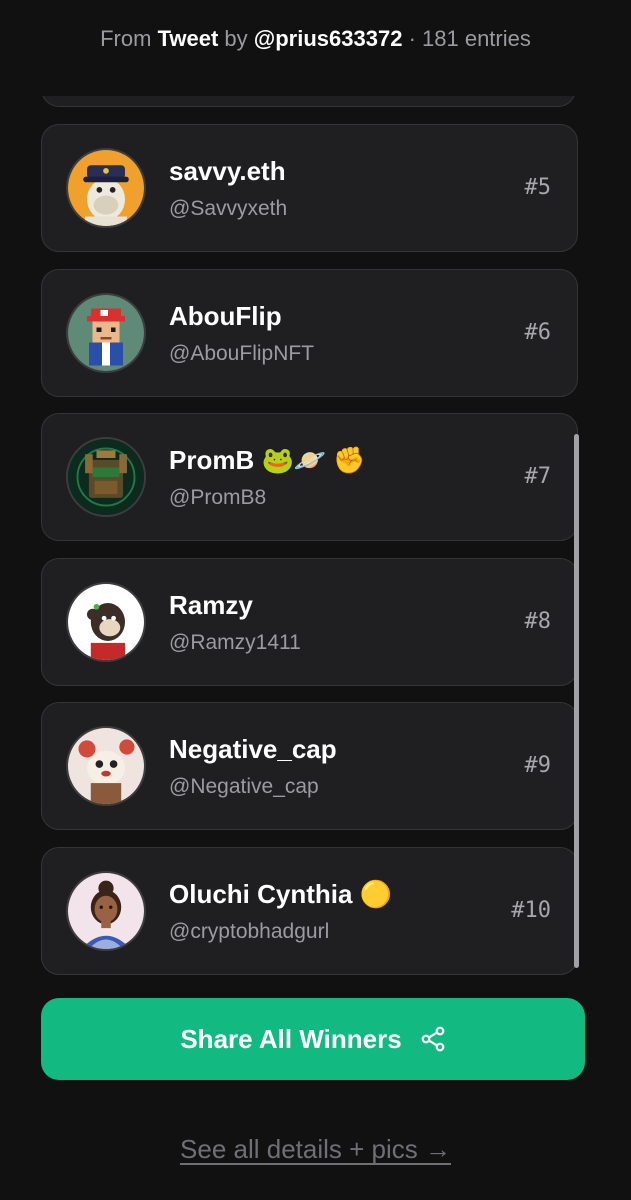  I want to click on winner-card: savvy.eth @Savvyxeth #5, so click(309, 188).